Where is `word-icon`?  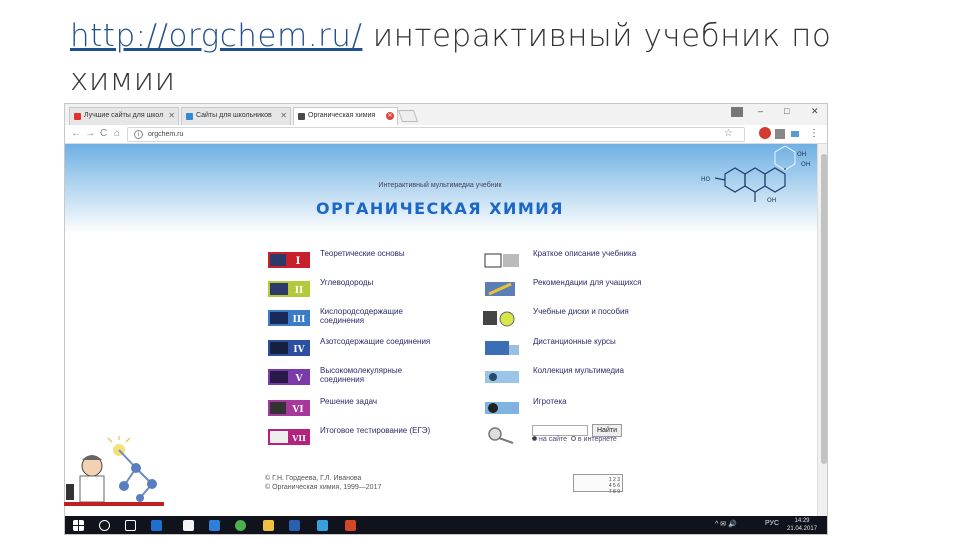 word-icon is located at coordinates (294, 525).